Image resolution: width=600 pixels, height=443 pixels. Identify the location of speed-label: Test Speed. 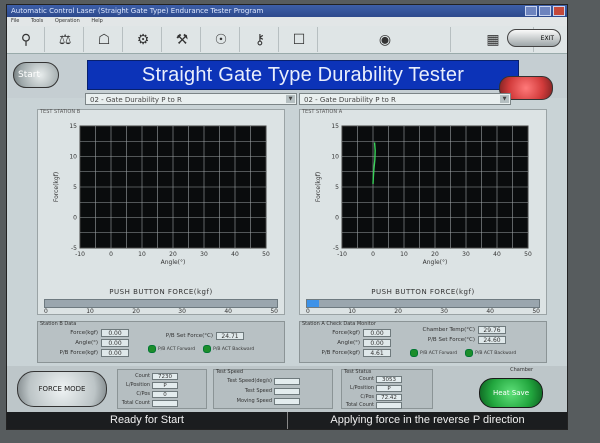
(258, 391).